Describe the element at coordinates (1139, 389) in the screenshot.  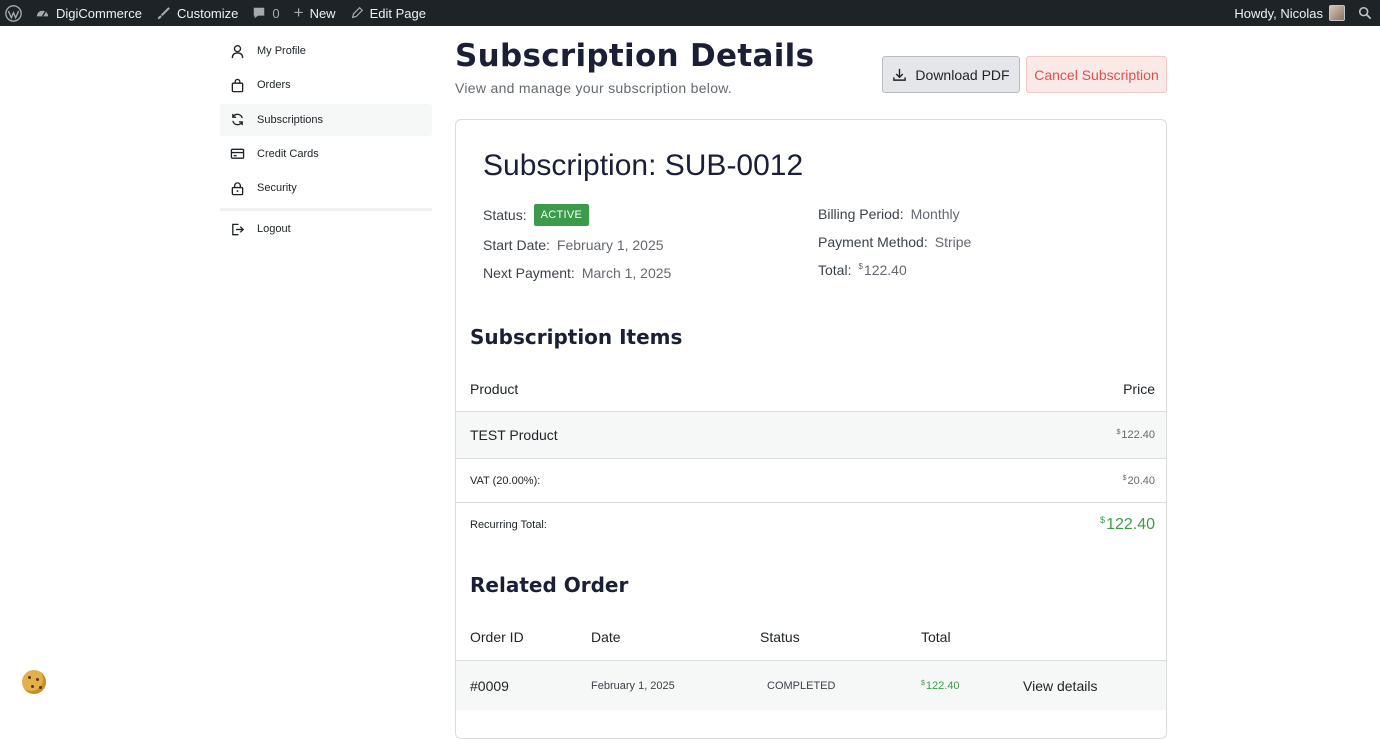
I see `col-price-header: Price` at that location.